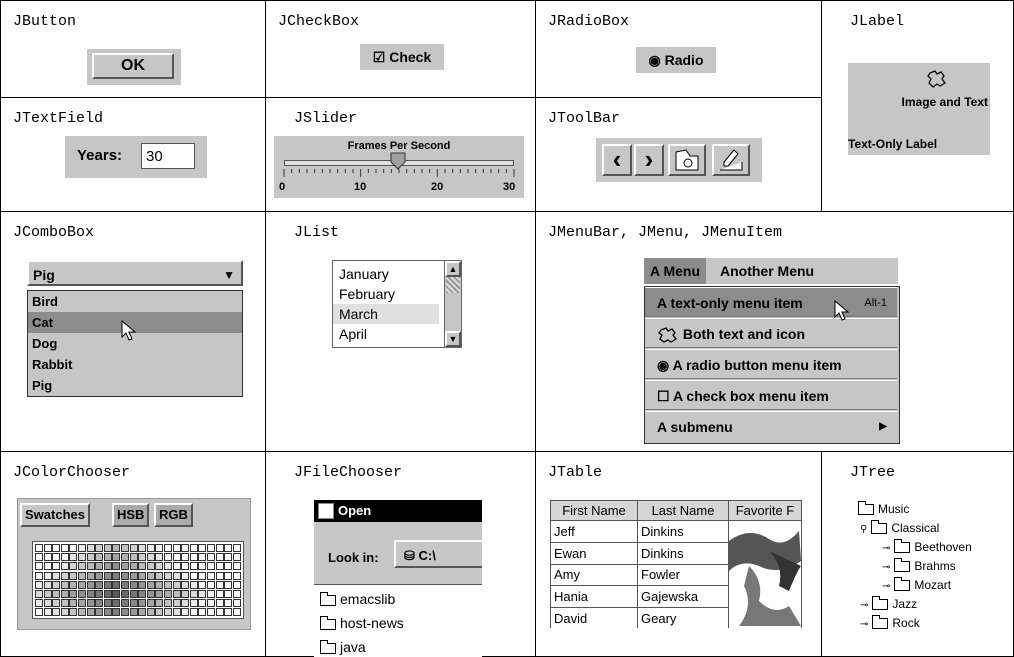  I want to click on table-cell: Dinkins, so click(683, 531).